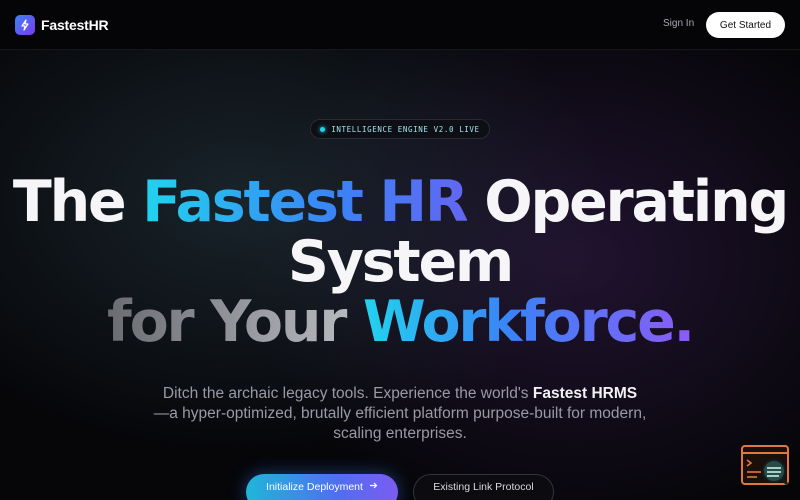 This screenshot has height=500, width=800. I want to click on sign-in-link: Sign In, so click(678, 23).